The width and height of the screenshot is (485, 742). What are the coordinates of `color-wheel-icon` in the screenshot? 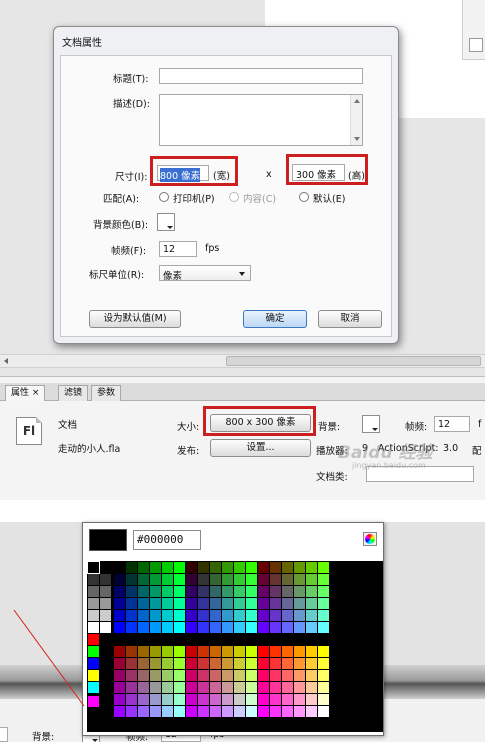 It's located at (370, 539).